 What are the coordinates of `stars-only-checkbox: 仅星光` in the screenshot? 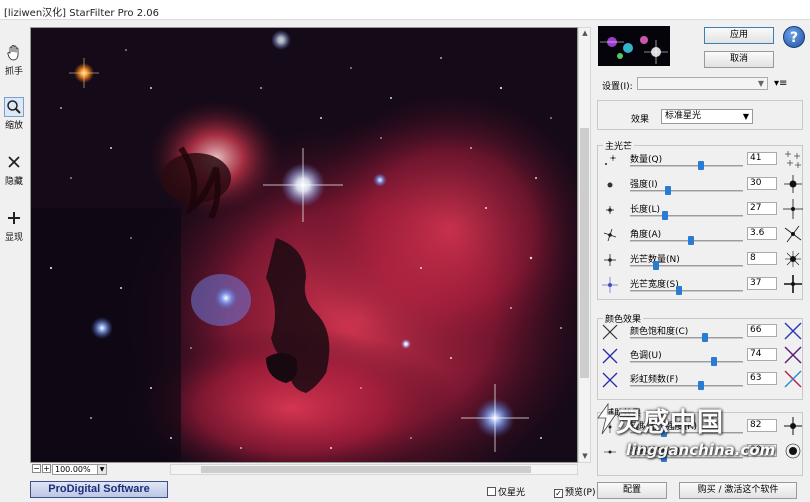 It's located at (506, 491).